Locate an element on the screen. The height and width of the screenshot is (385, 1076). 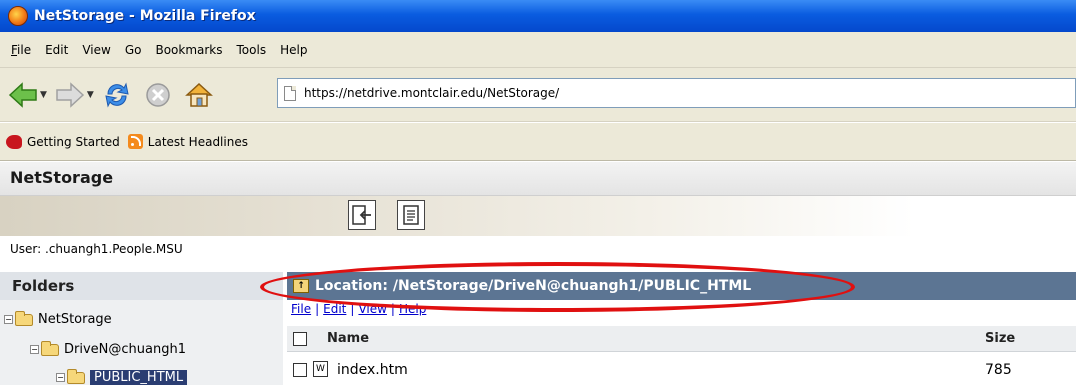
menu-link-view: View is located at coordinates (372, 309).